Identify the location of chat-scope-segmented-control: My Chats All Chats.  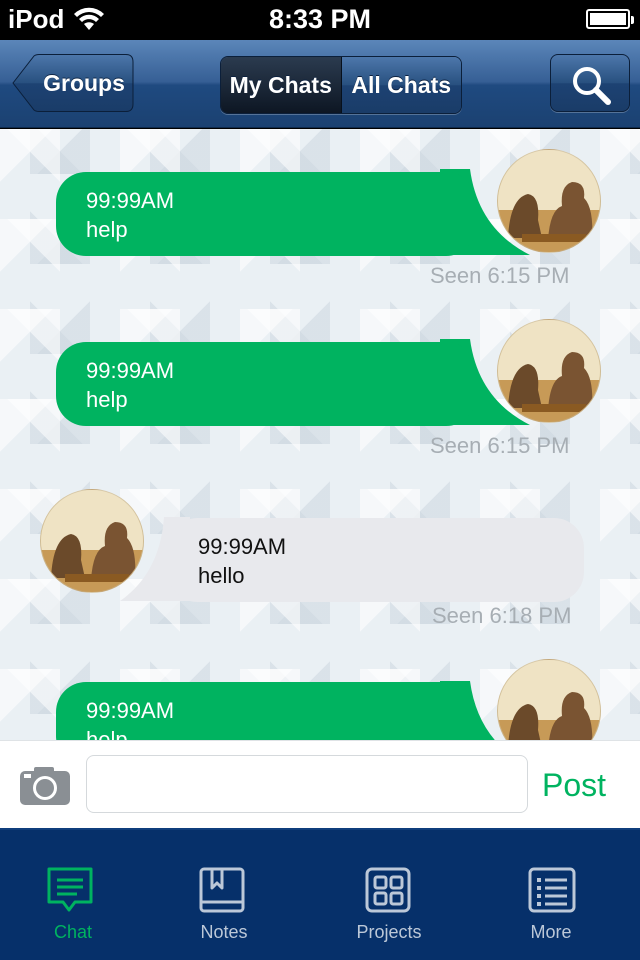
(341, 85).